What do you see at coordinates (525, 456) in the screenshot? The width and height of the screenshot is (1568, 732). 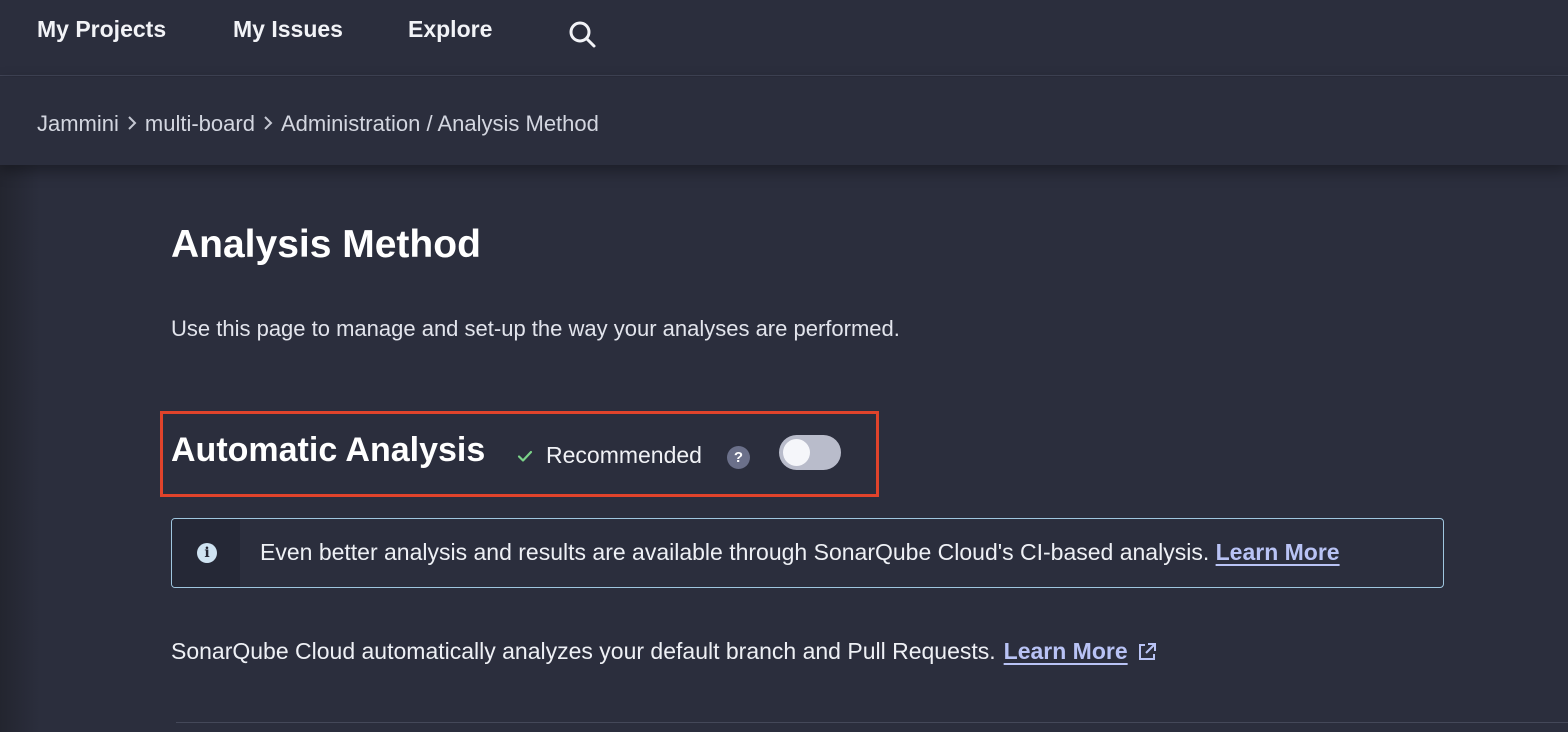 I see `check-icon` at bounding box center [525, 456].